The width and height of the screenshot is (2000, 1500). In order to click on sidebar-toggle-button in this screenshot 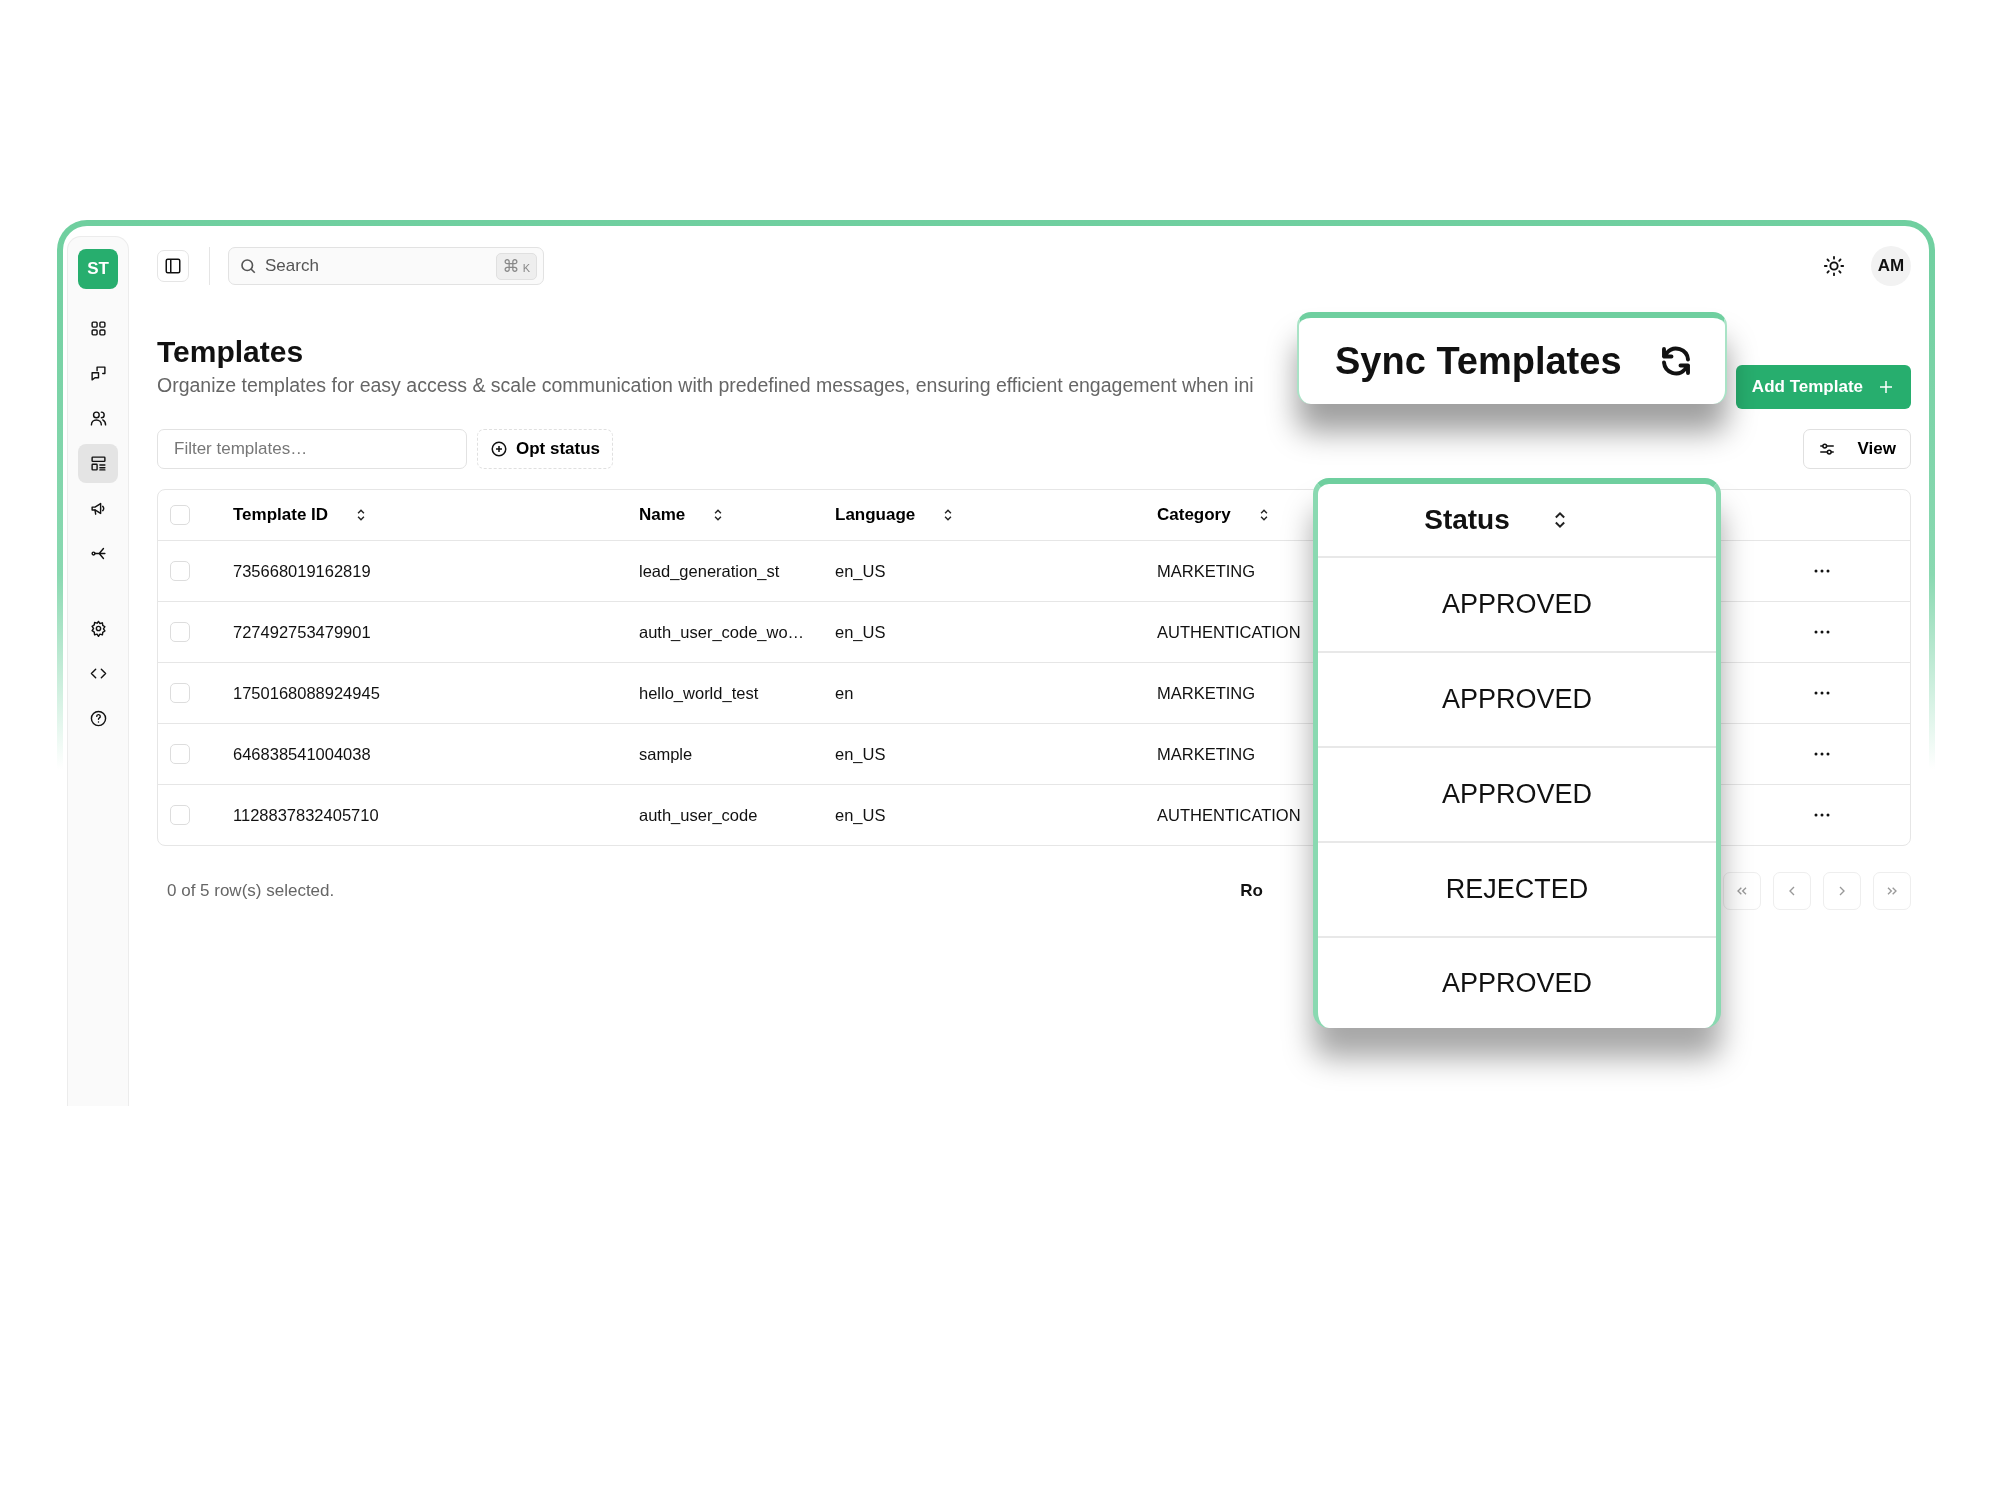, I will do `click(173, 266)`.